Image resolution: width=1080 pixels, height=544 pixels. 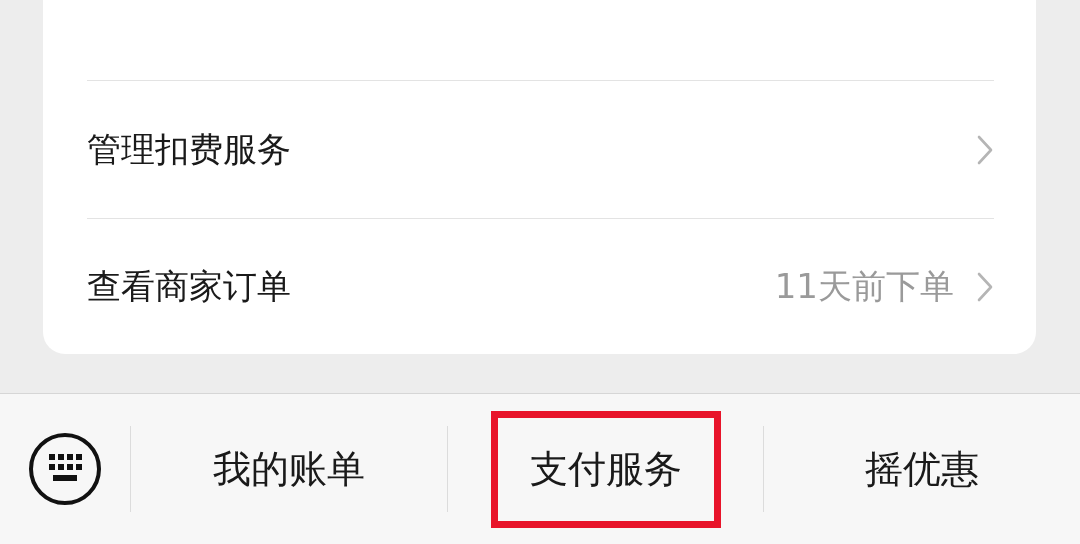 What do you see at coordinates (864, 286) in the screenshot?
I see `row-hint: 11天前下单` at bounding box center [864, 286].